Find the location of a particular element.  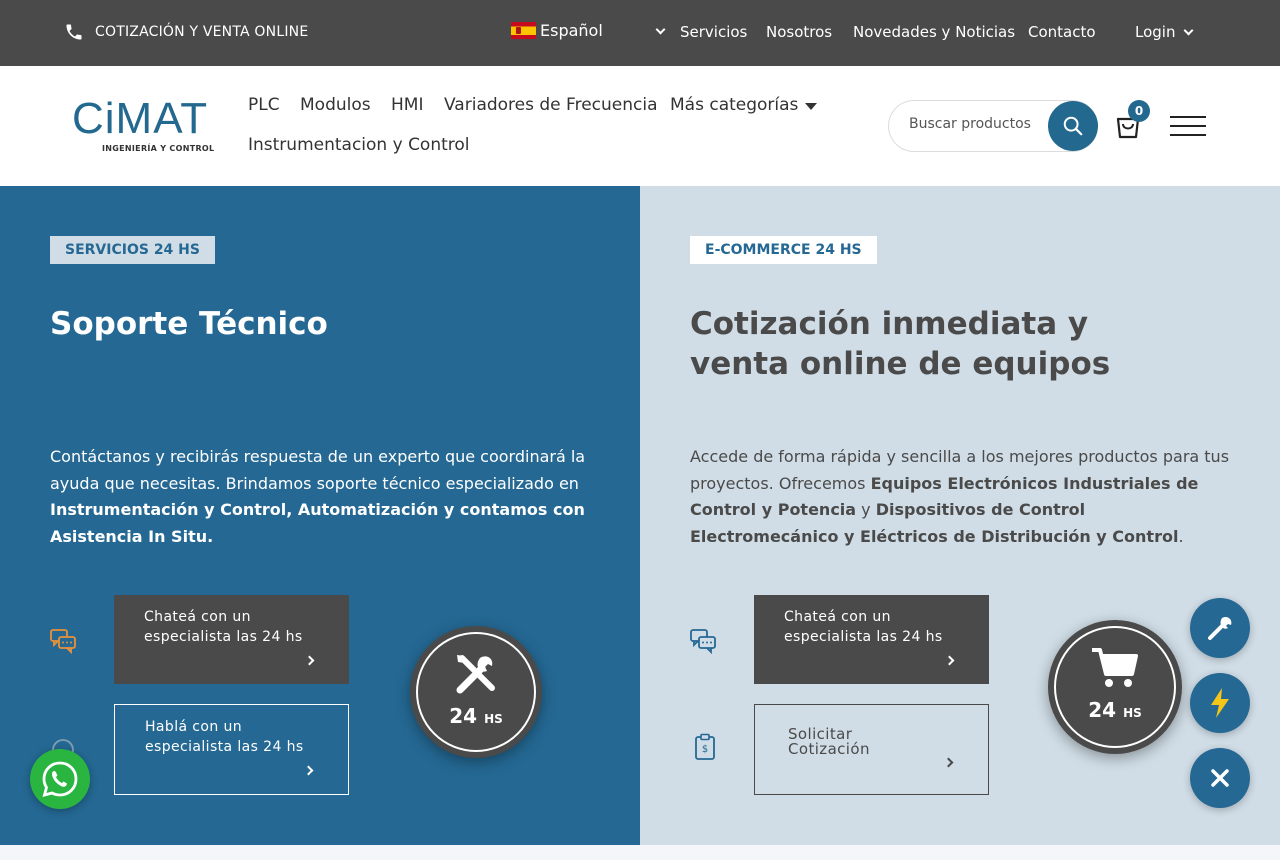

bottom-strip is located at coordinates (640, 852).